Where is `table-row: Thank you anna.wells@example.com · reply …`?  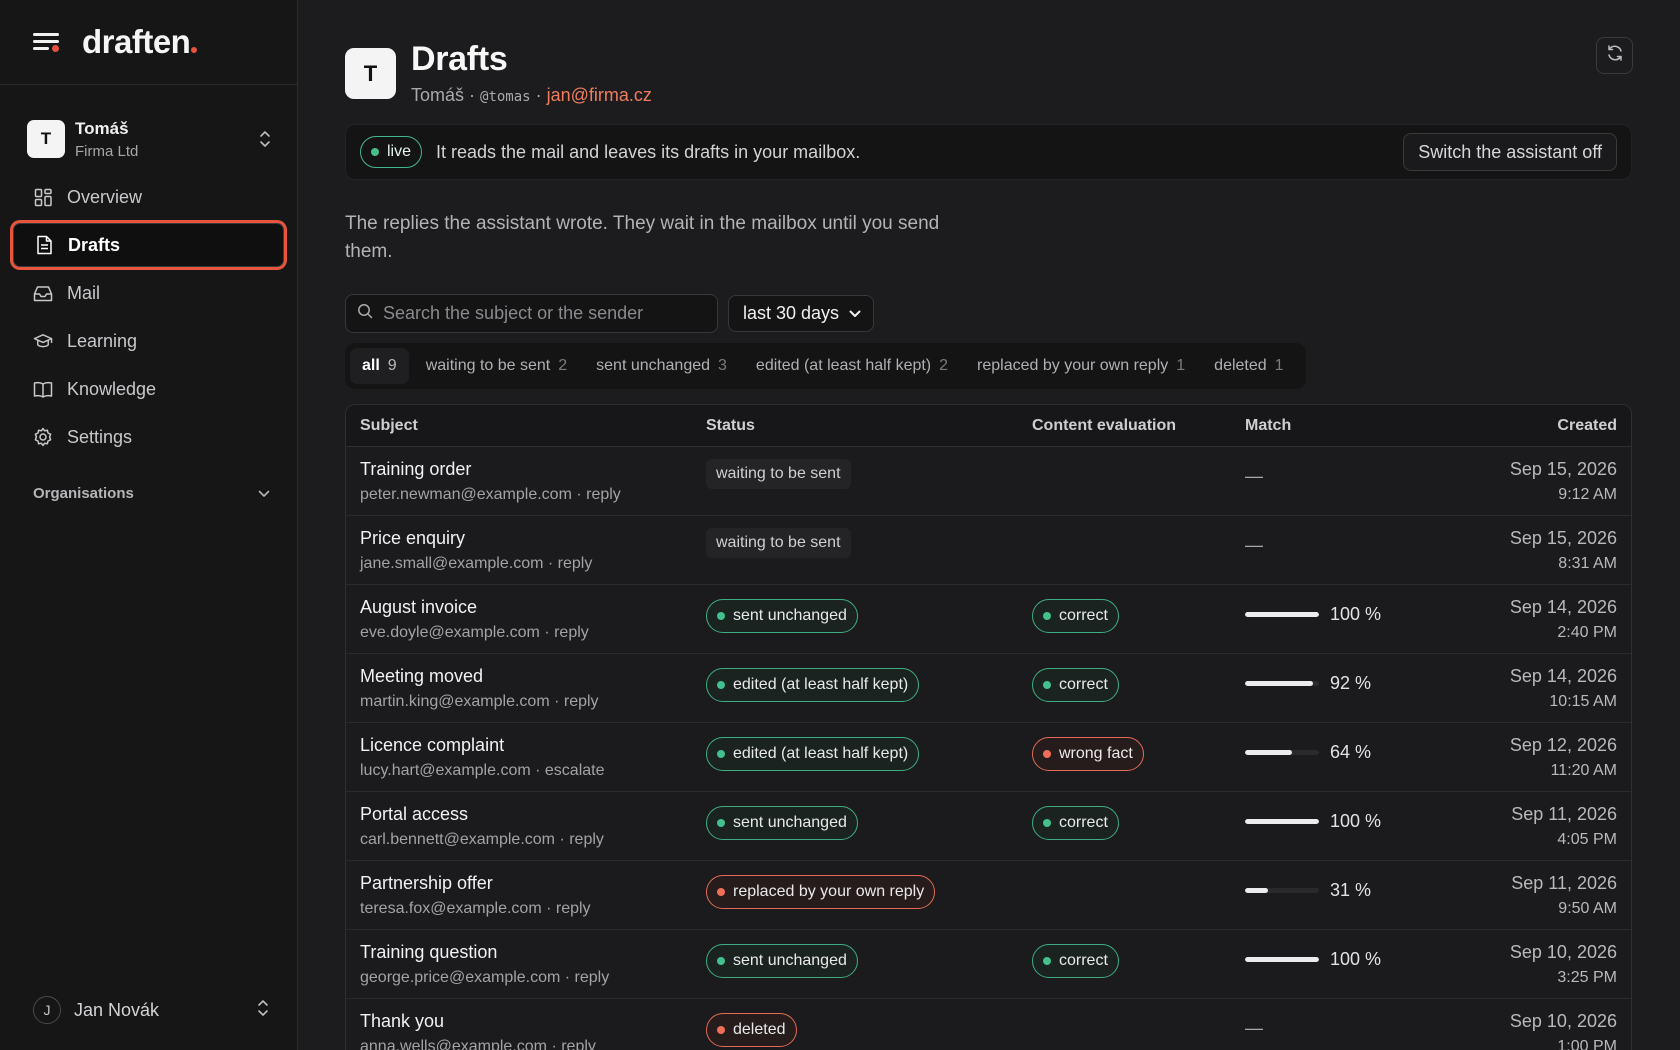 table-row: Thank you anna.wells@example.com · reply … is located at coordinates (988, 1024).